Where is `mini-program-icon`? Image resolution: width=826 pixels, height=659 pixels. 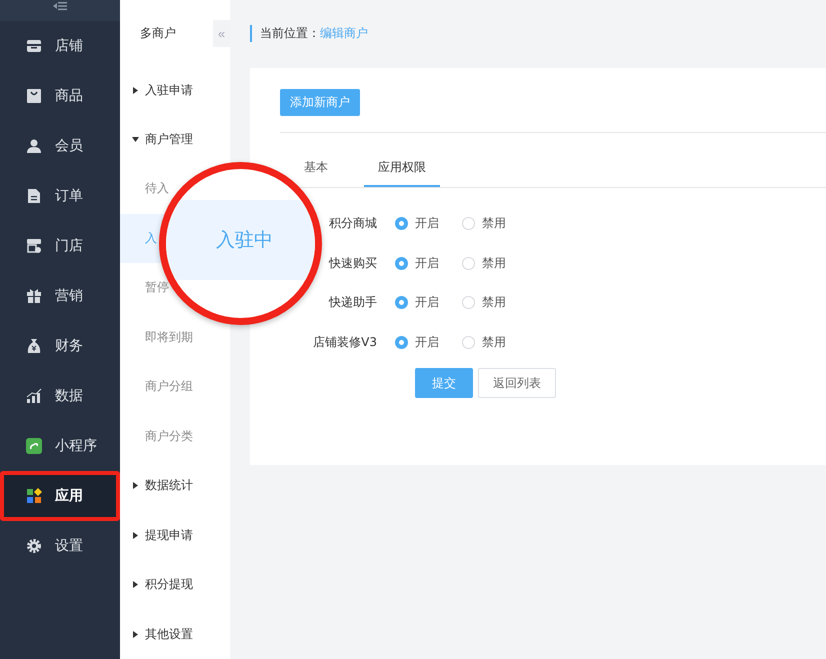
mini-program-icon is located at coordinates (34, 446).